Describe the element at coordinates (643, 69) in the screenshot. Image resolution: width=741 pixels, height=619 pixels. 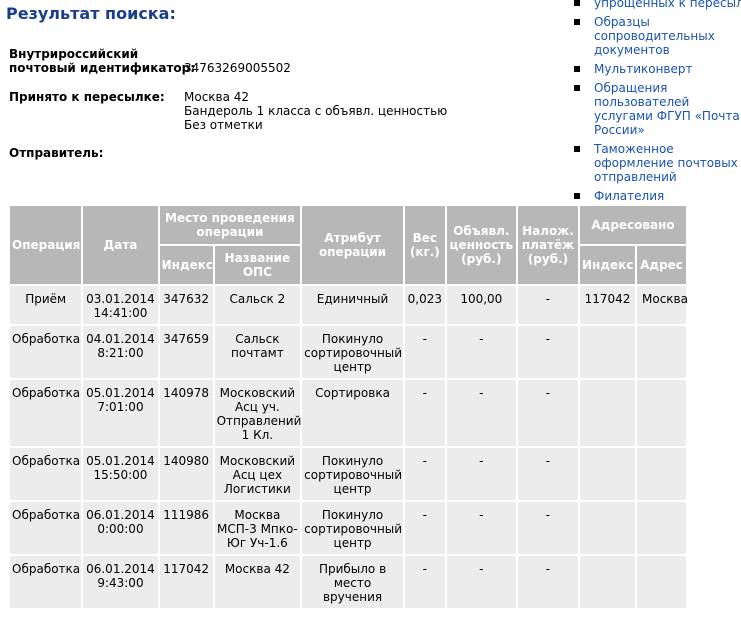
I see `sidebar-link-multienvelope: Мультиконверт` at that location.